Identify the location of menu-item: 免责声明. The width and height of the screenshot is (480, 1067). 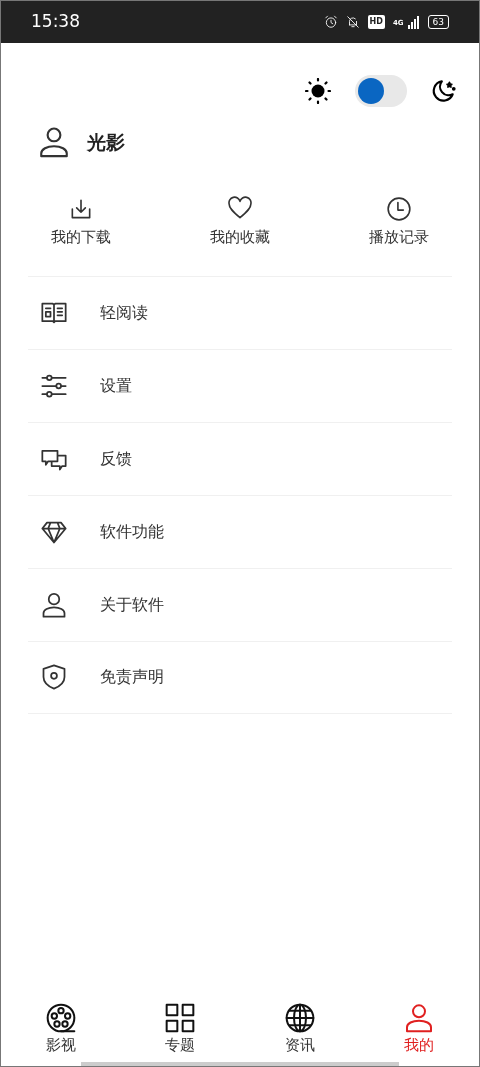
(240, 677).